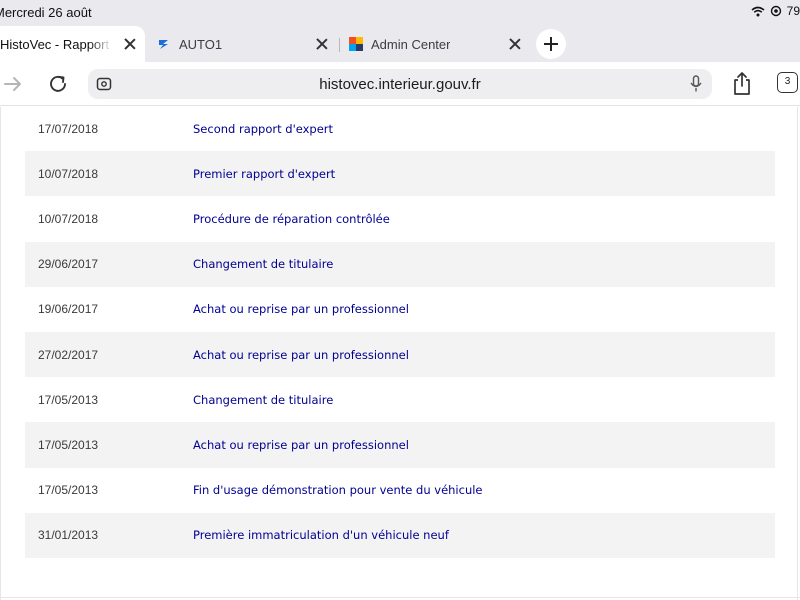  What do you see at coordinates (551, 44) in the screenshot?
I see `new-tab-button` at bounding box center [551, 44].